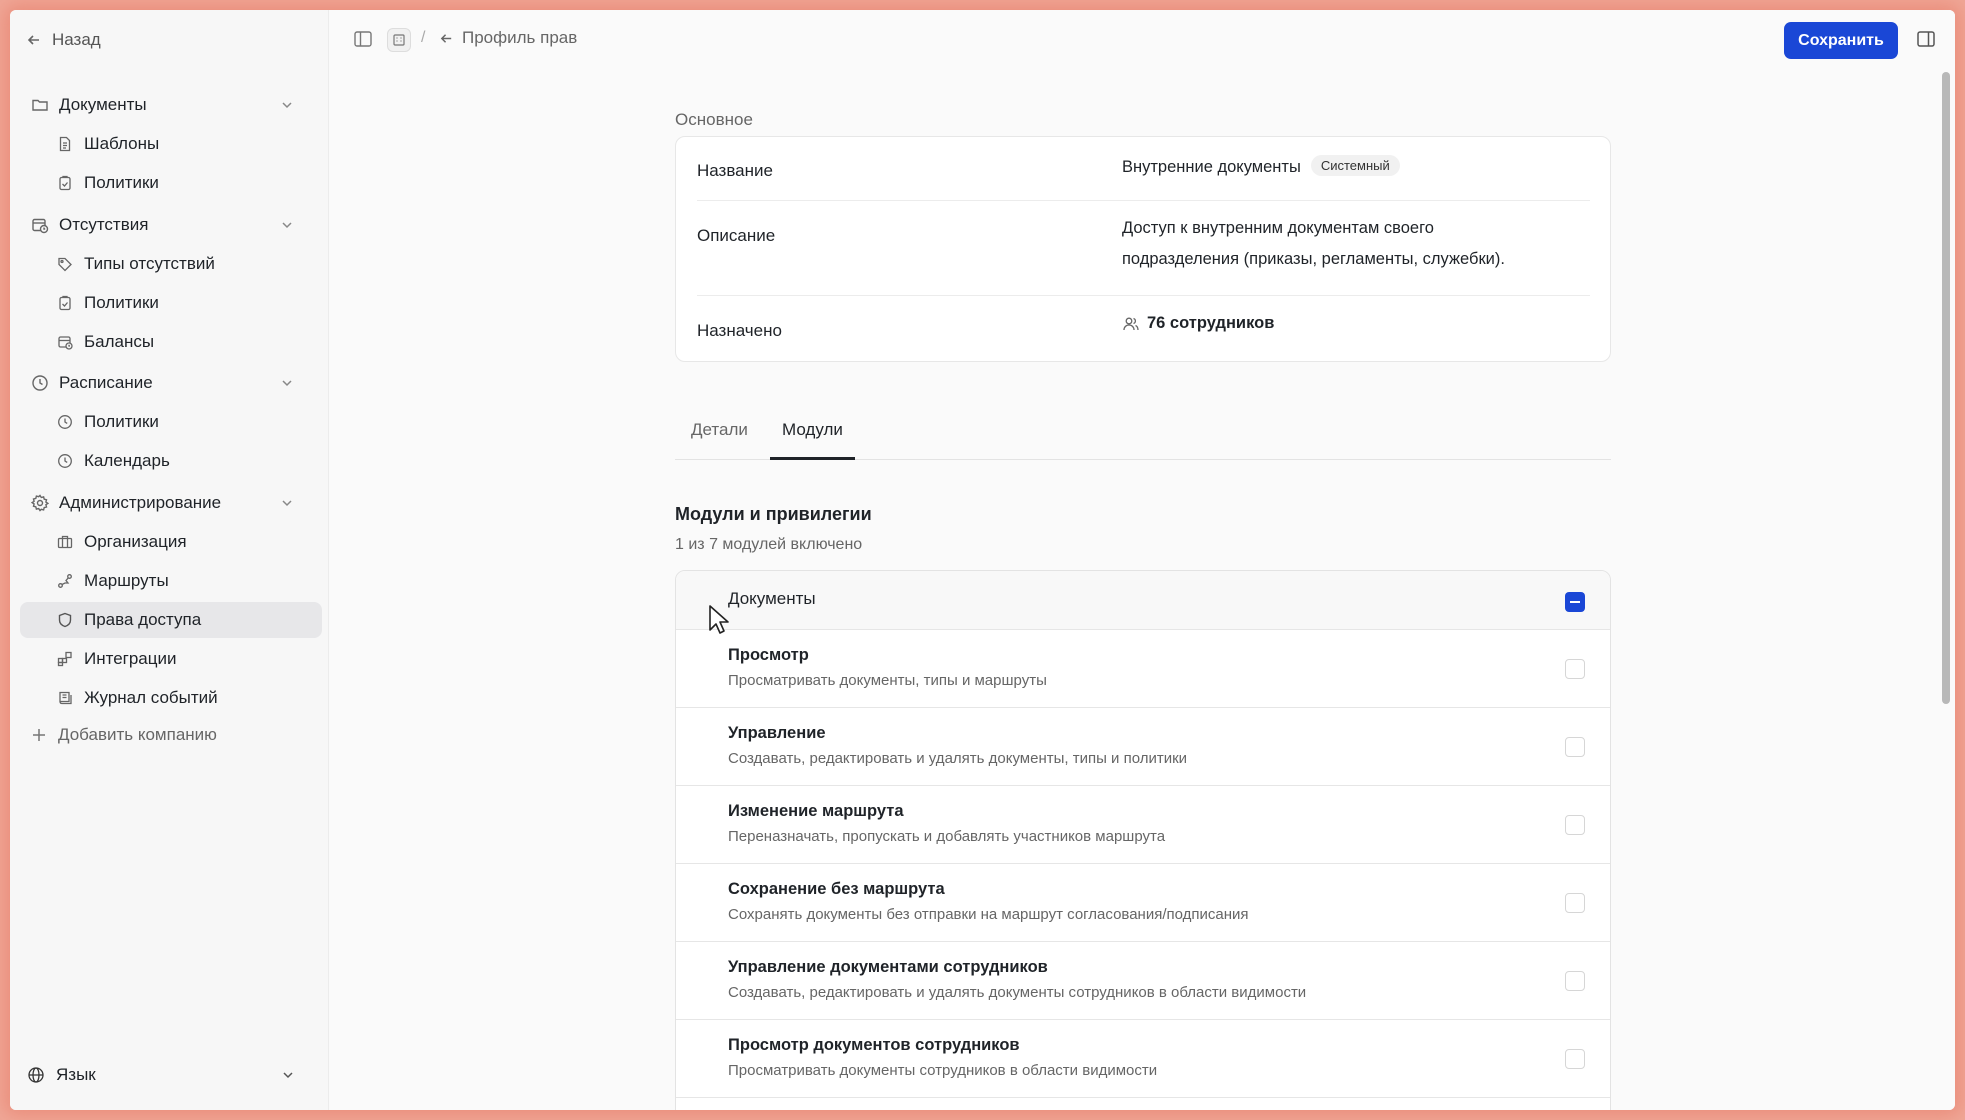  I want to click on breadcrumb-label: Профиль прав, so click(520, 37).